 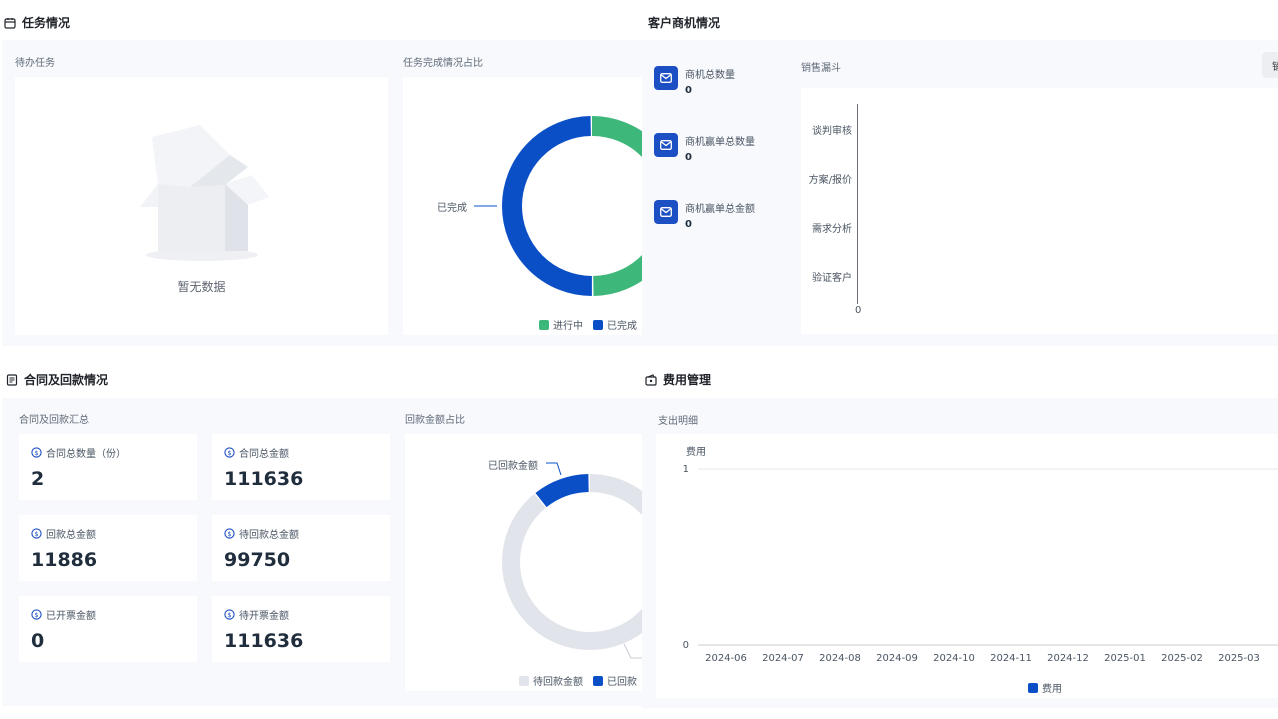 What do you see at coordinates (704, 215) in the screenshot?
I see `metric-won-amount: 商机赢单总金额 0` at bounding box center [704, 215].